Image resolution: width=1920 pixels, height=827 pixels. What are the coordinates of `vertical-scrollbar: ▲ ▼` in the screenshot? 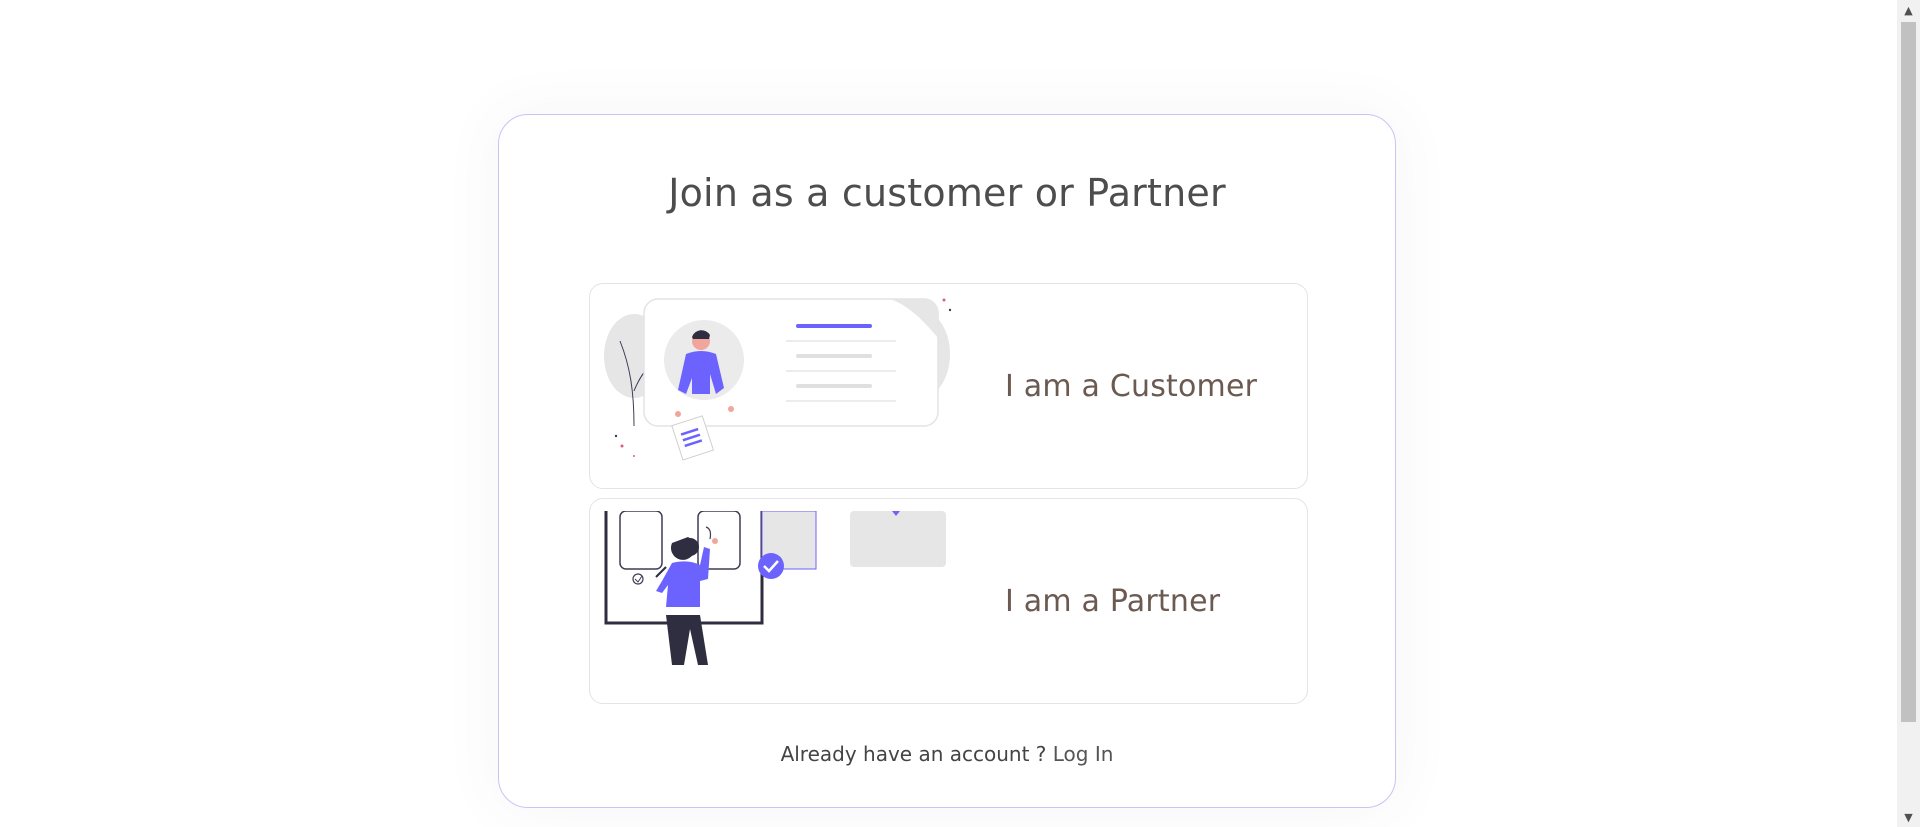 It's located at (1908, 413).